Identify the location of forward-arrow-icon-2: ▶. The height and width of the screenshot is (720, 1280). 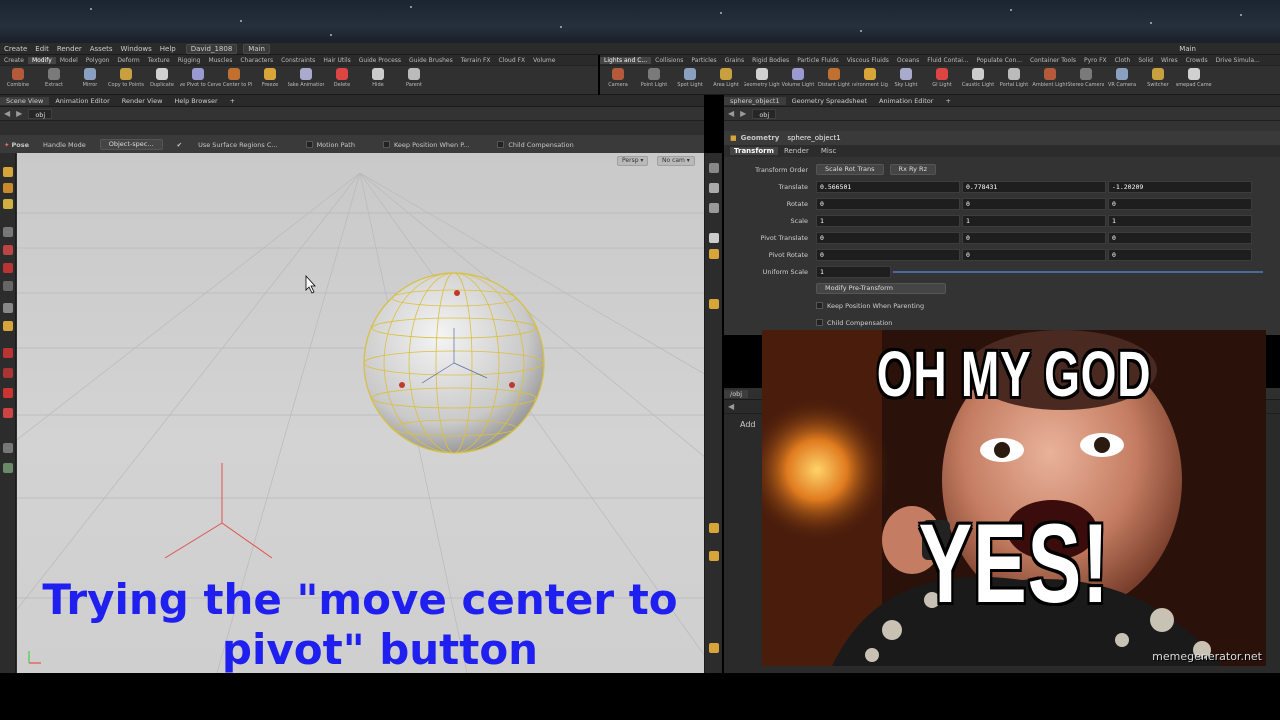
(743, 113).